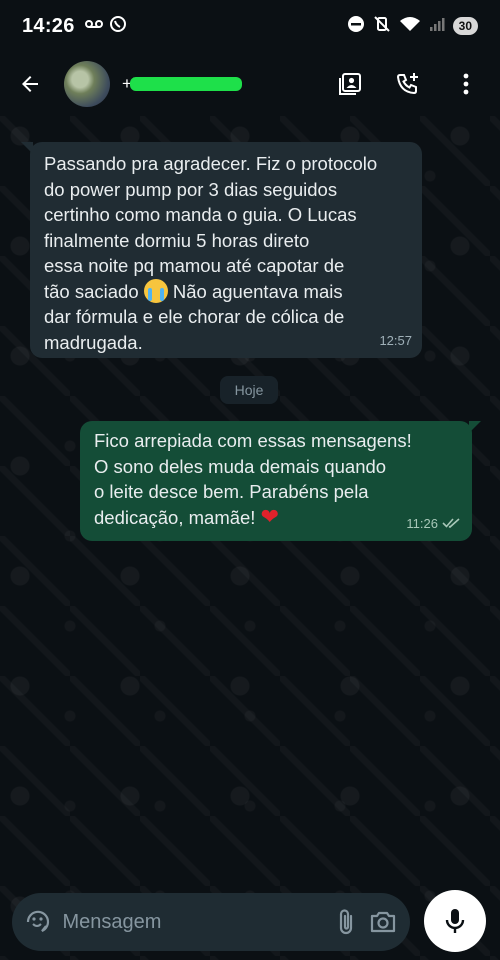 The image size is (500, 960). I want to click on status-system-icons: 30, so click(412, 26).